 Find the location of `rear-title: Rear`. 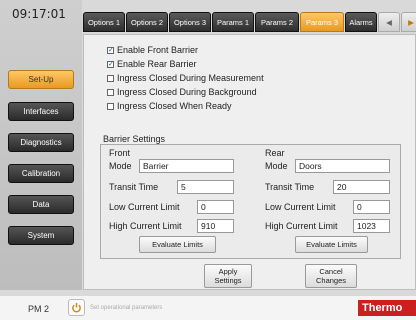

rear-title: Rear is located at coordinates (275, 153).